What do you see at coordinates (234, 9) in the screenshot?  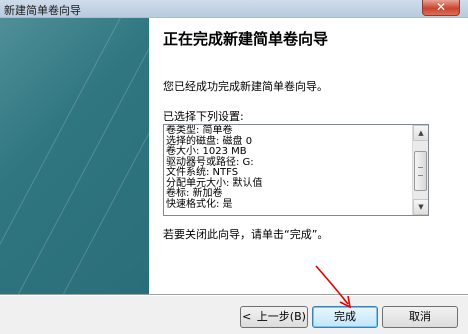 I see `title-bar: 新建简单卷向导 ✕` at bounding box center [234, 9].